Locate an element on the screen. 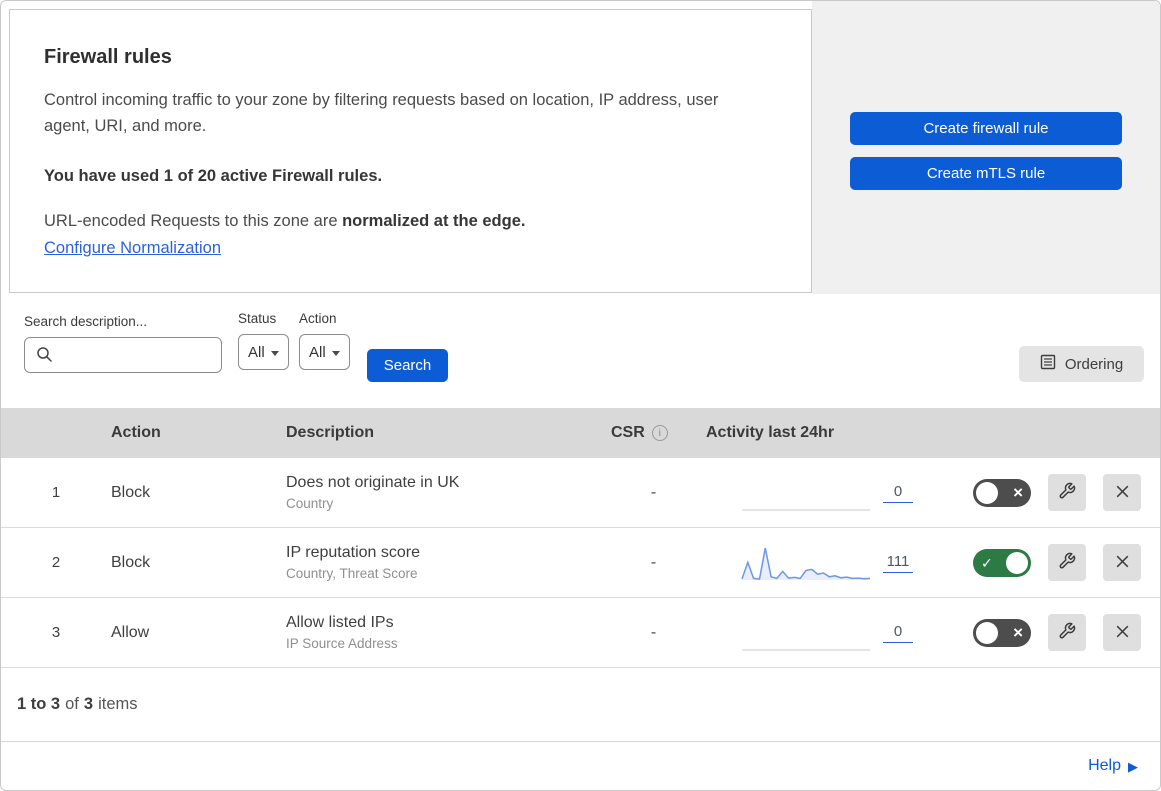 Image resolution: width=1161 pixels, height=791 pixels. pagination-summary: 1 to 3 of 3 items is located at coordinates (580, 705).